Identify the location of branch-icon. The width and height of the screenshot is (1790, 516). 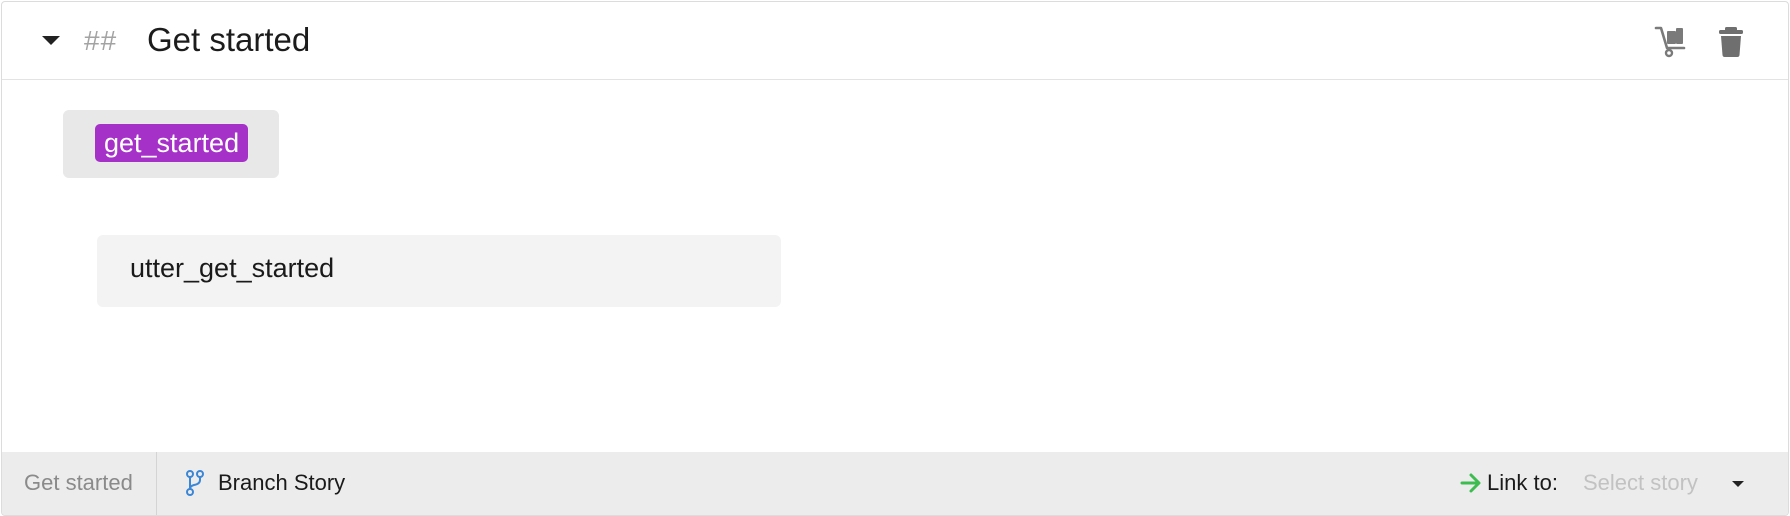
(195, 483).